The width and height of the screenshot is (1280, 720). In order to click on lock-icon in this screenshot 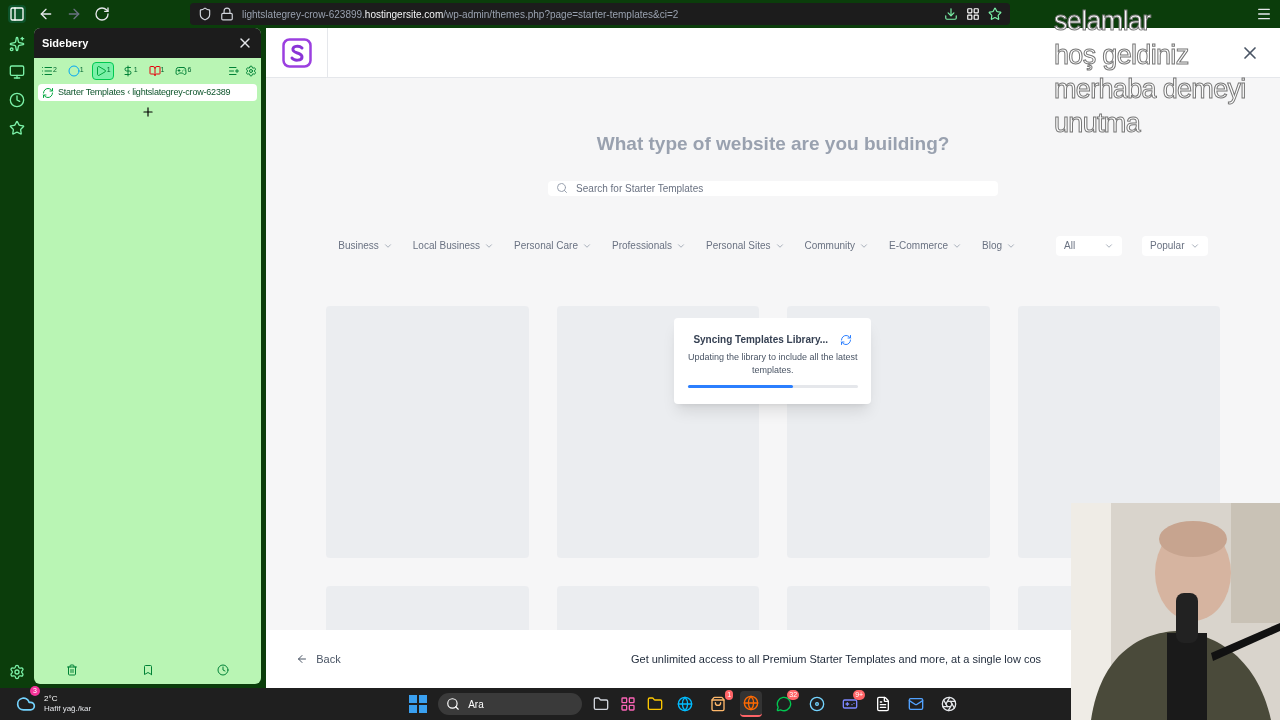, I will do `click(227, 14)`.